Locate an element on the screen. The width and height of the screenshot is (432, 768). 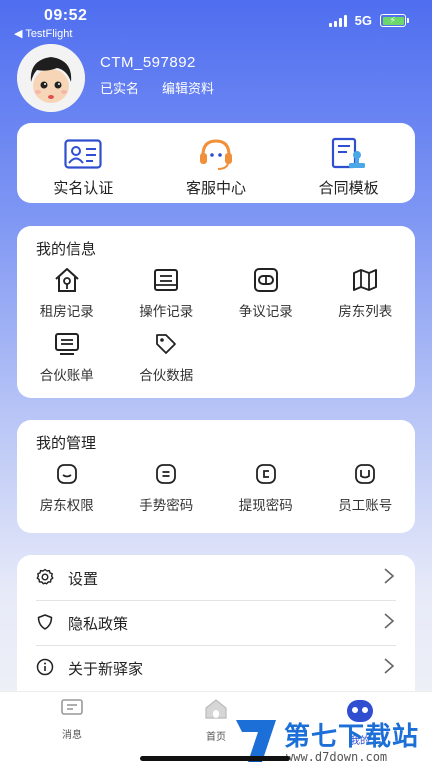
id-card-icon is located at coordinates (83, 154).